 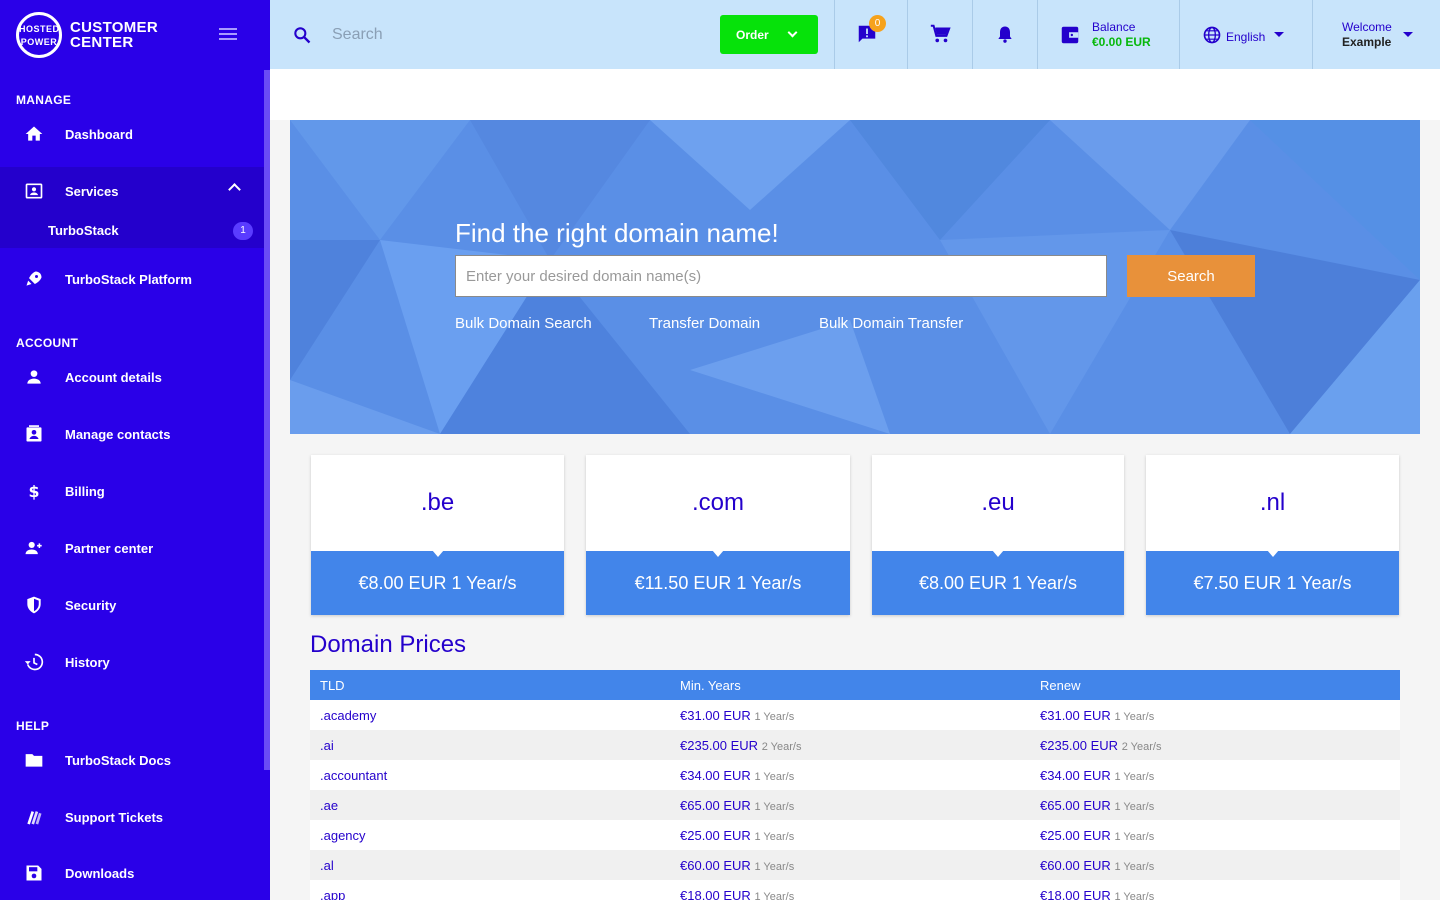 What do you see at coordinates (704, 323) in the screenshot?
I see `transfer-domain-link: Transfer Domain` at bounding box center [704, 323].